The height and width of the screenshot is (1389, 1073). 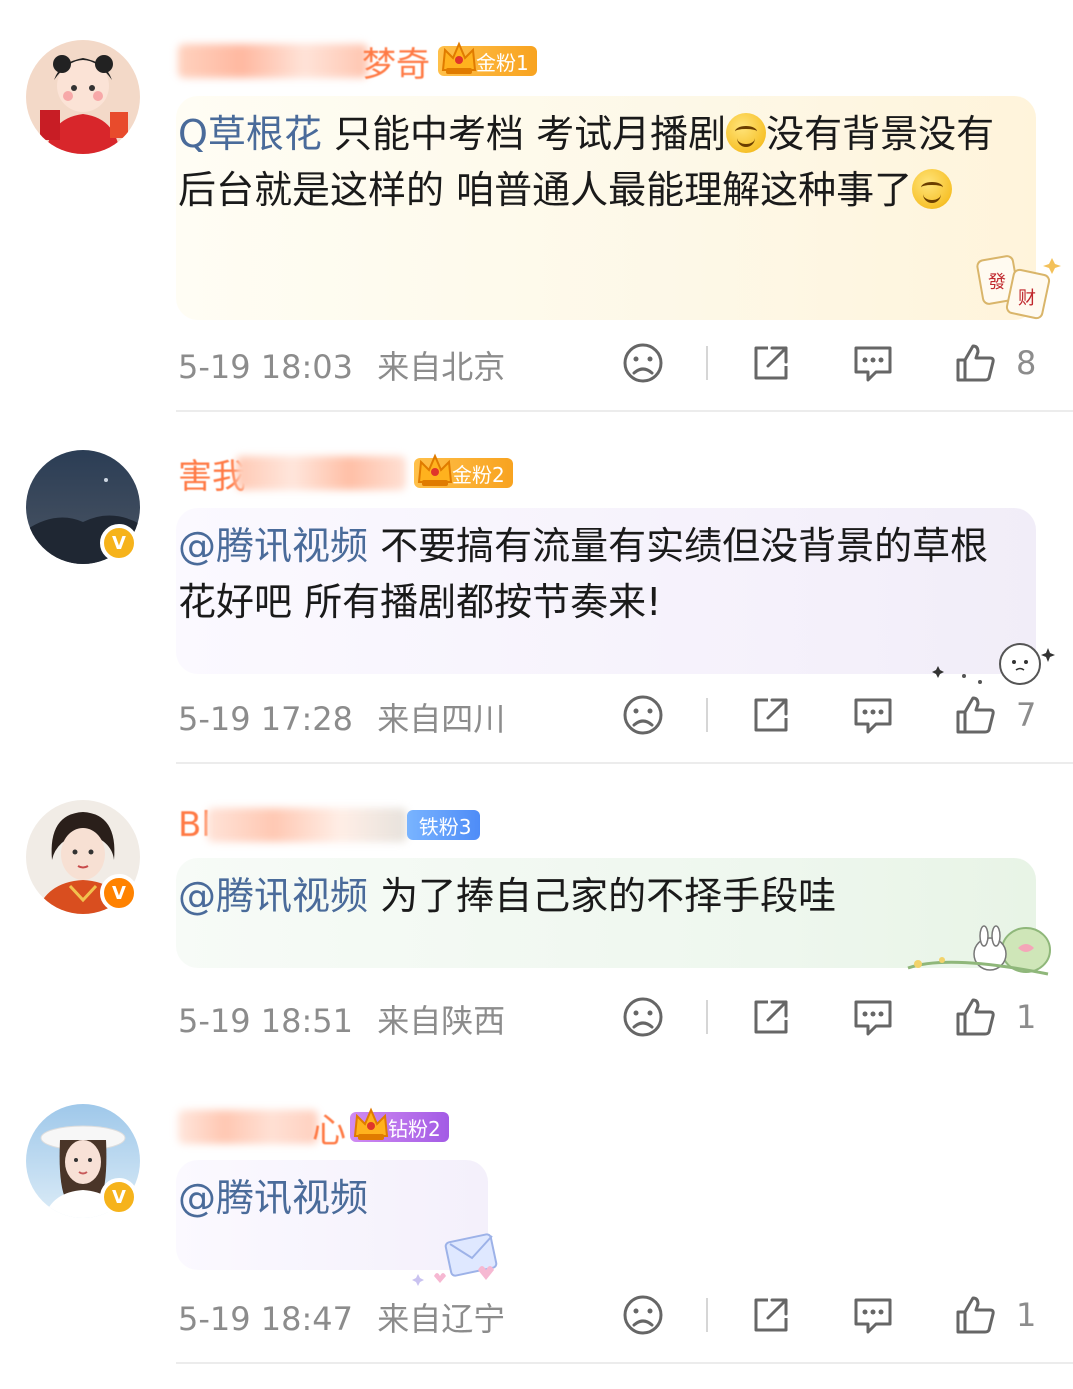 I want to click on comment-meta: 5-19 18:47 来自辽宁, so click(x=341, y=1317).